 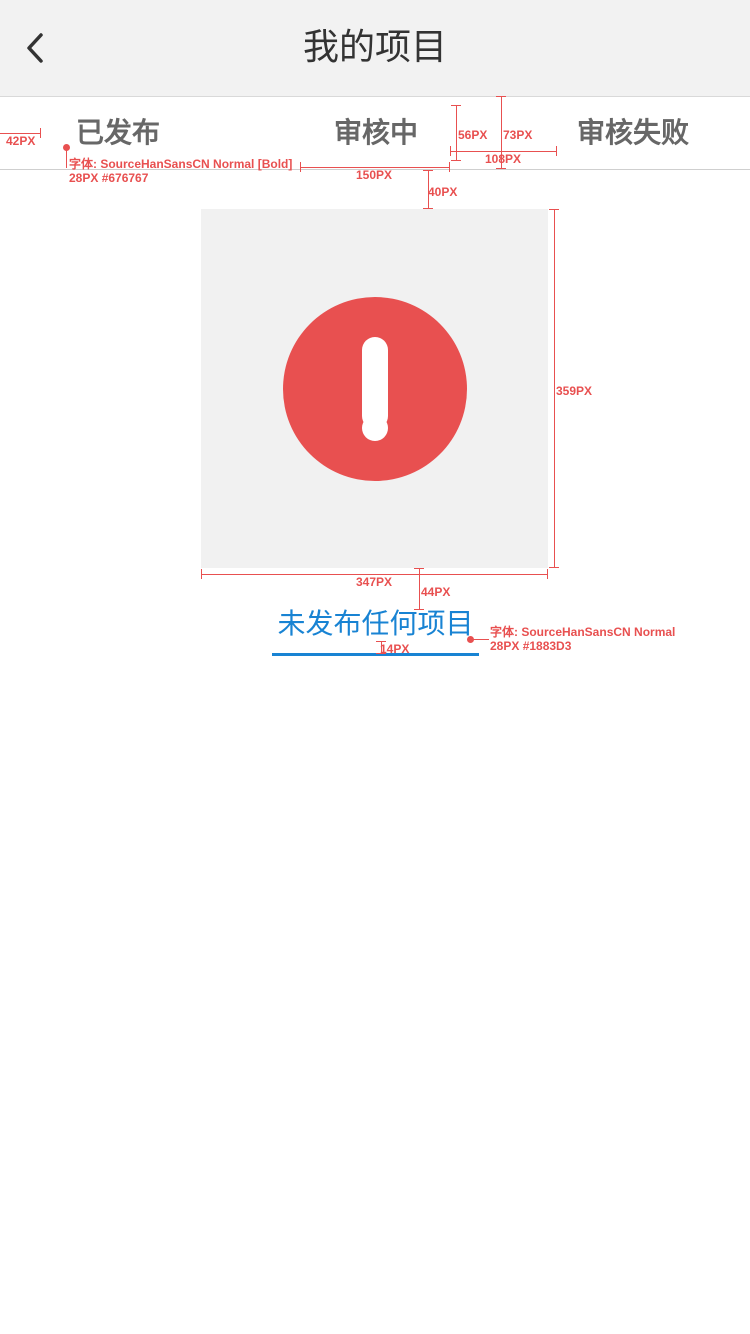 I want to click on annotation-tab-font-size: 28PX #676767, so click(x=109, y=178).